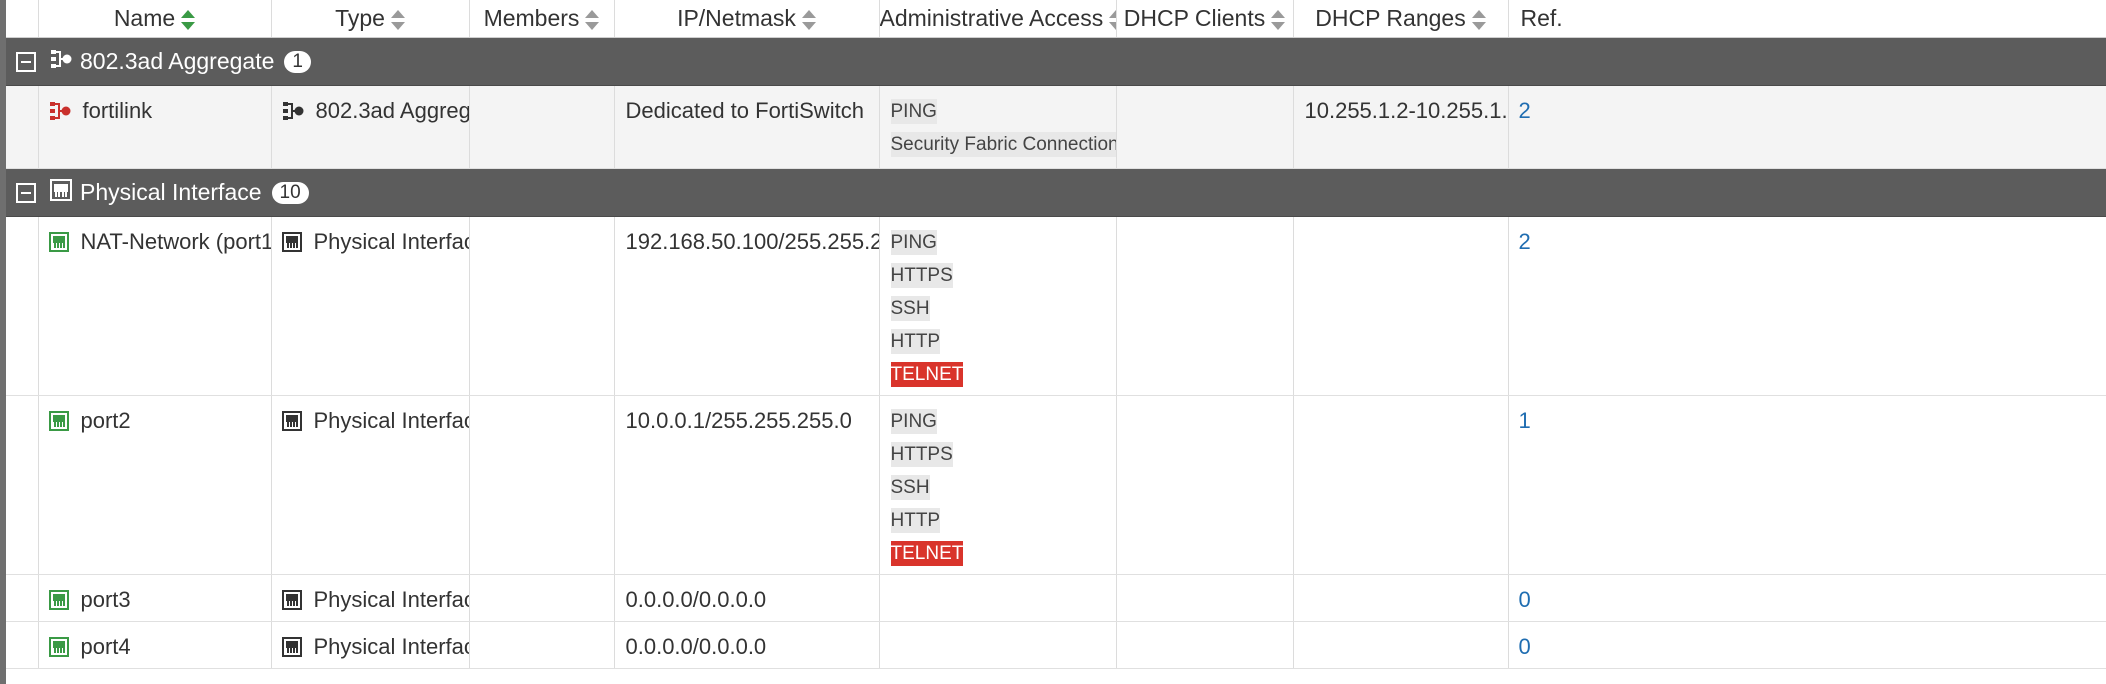 Image resolution: width=2106 pixels, height=684 pixels. I want to click on group-label: Physical Interface, so click(171, 192).